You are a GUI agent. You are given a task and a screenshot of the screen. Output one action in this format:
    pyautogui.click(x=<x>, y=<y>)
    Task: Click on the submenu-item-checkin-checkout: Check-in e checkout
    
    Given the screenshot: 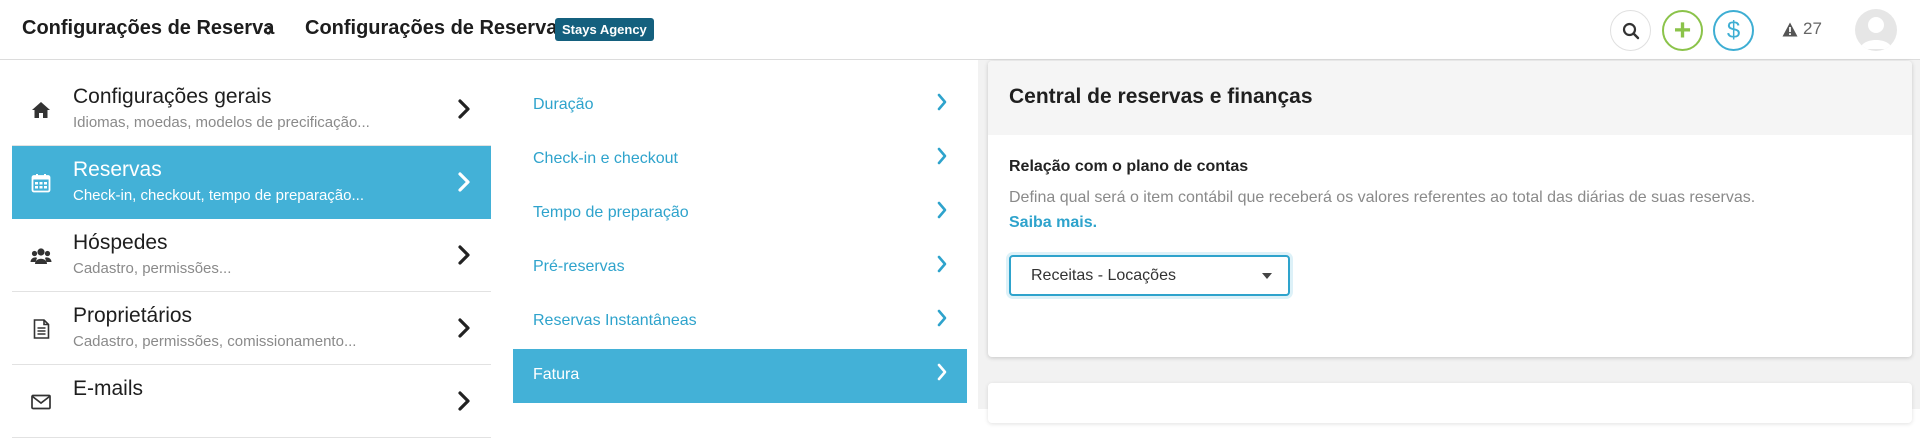 What is the action you would take?
    pyautogui.click(x=740, y=160)
    